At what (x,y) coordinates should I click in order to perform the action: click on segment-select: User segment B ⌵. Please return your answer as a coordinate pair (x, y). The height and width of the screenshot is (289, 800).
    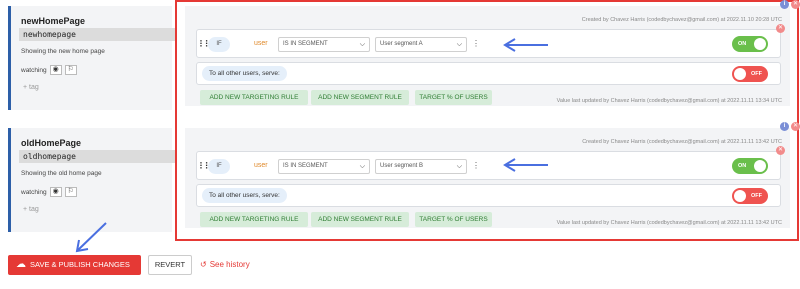
    Looking at the image, I should click on (421, 166).